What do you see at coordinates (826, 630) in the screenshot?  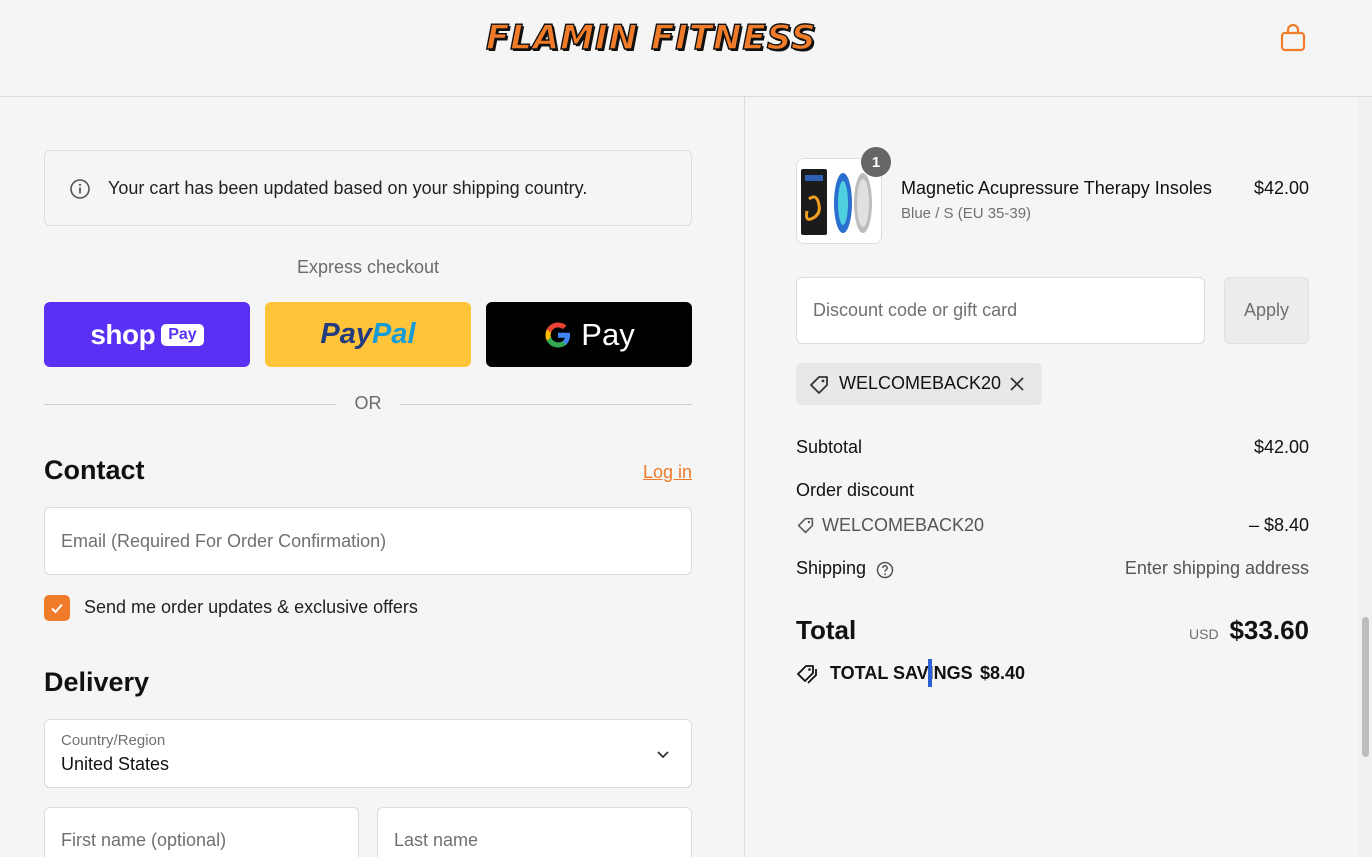 I see `total-label: Total` at bounding box center [826, 630].